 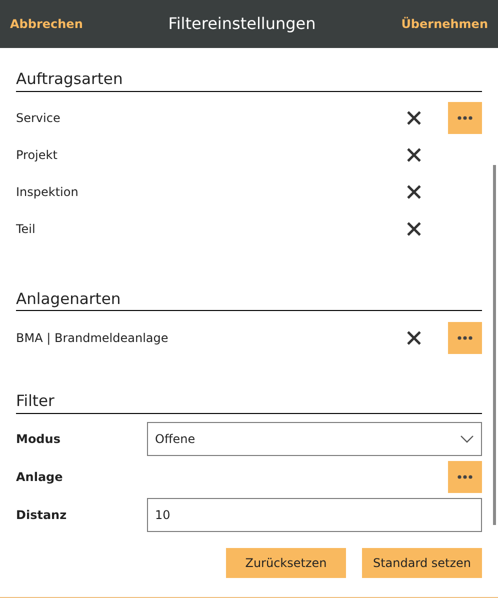 What do you see at coordinates (242, 24) in the screenshot?
I see `window-title: Filtereinstellungen` at bounding box center [242, 24].